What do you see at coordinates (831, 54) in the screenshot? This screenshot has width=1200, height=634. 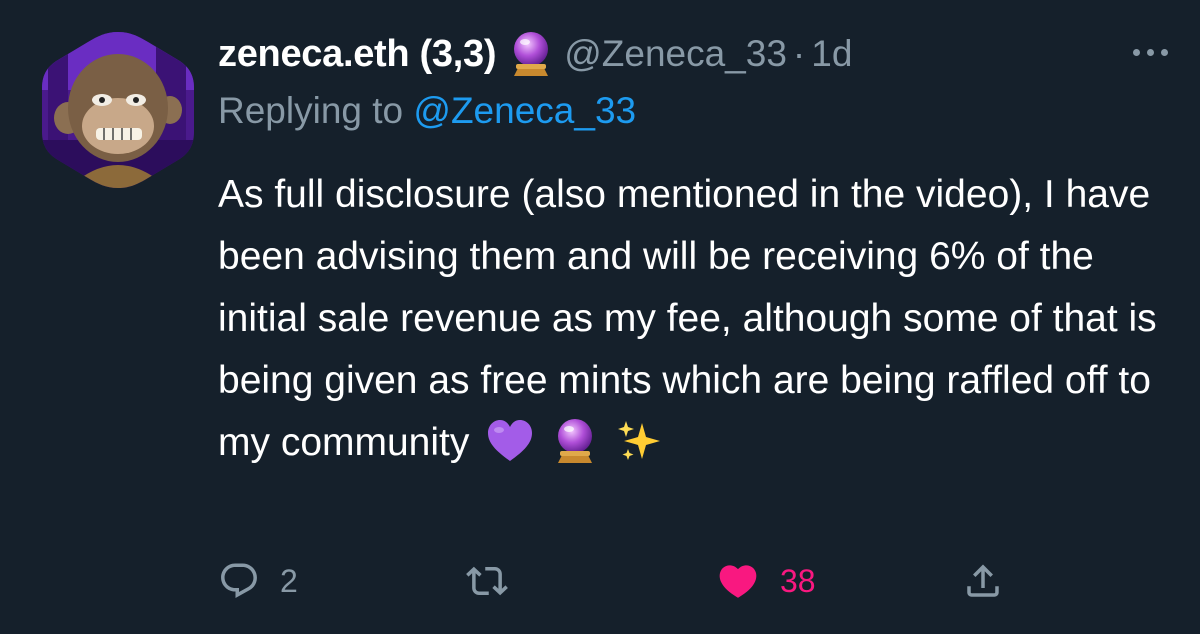 I see `timestamp: 1d` at bounding box center [831, 54].